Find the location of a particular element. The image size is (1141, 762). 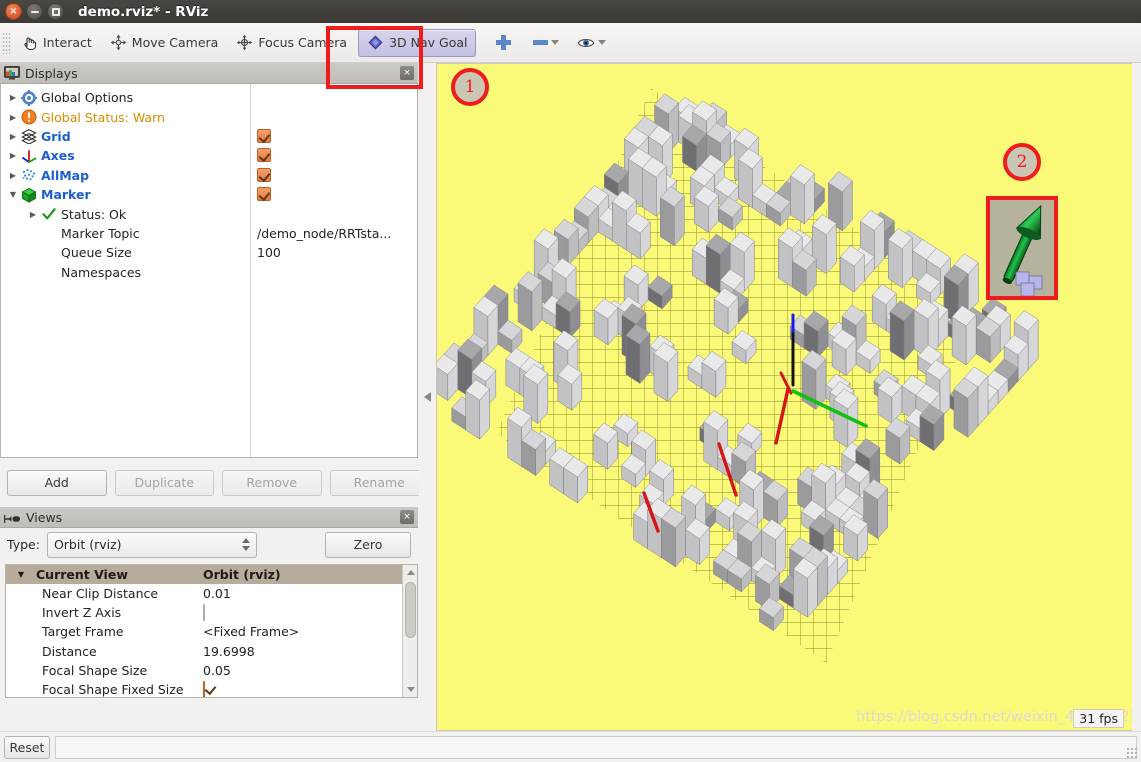

view-table-header-value: Orbit (rviz) is located at coordinates (242, 574).